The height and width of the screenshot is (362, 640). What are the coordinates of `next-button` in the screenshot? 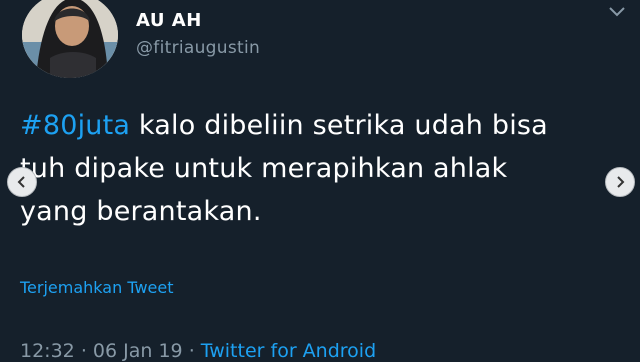 It's located at (620, 182).